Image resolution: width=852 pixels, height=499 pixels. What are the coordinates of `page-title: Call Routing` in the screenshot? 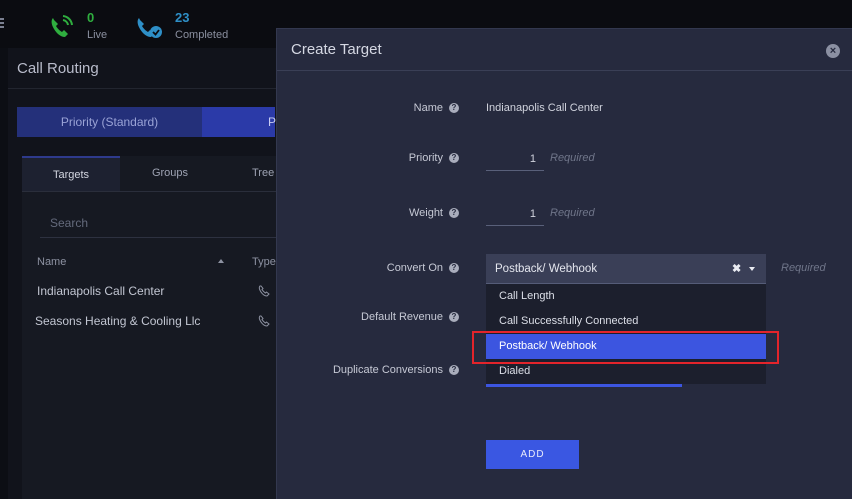 It's located at (58, 68).